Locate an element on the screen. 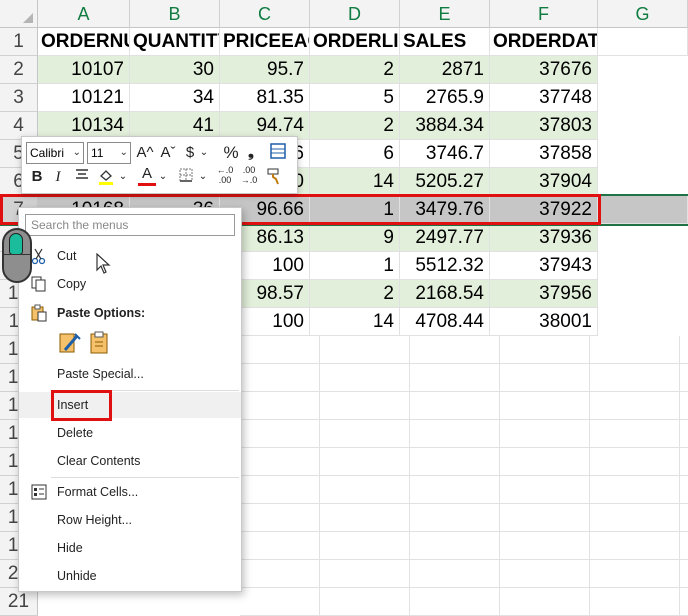  clipboard-icon is located at coordinates (39, 313).